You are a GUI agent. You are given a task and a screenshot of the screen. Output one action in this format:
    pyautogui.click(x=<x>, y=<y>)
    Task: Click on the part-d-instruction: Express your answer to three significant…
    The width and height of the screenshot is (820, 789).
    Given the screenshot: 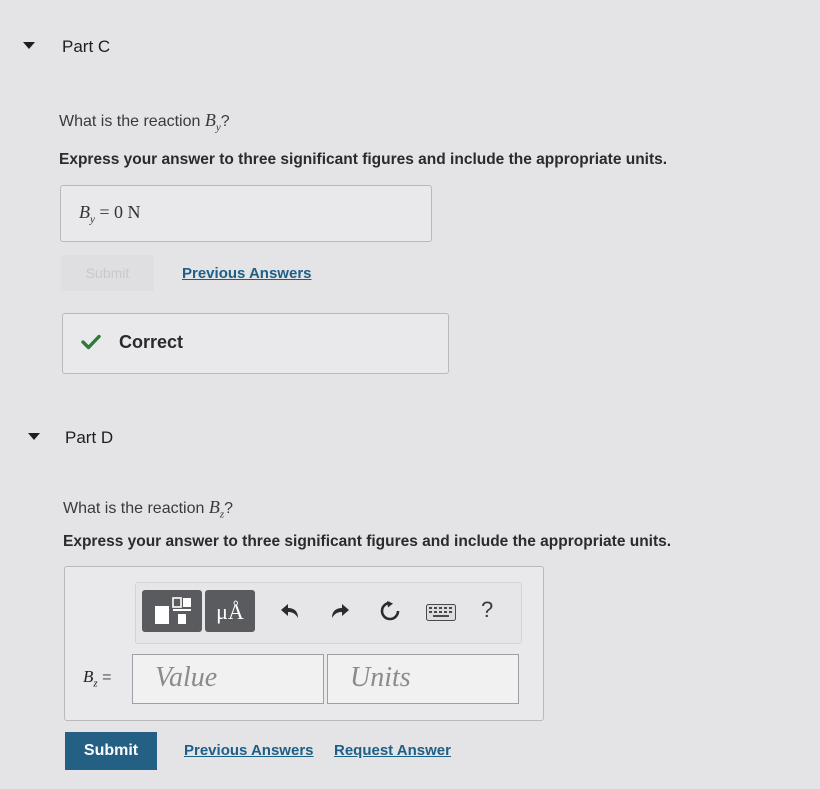 What is the action you would take?
    pyautogui.click(x=367, y=541)
    